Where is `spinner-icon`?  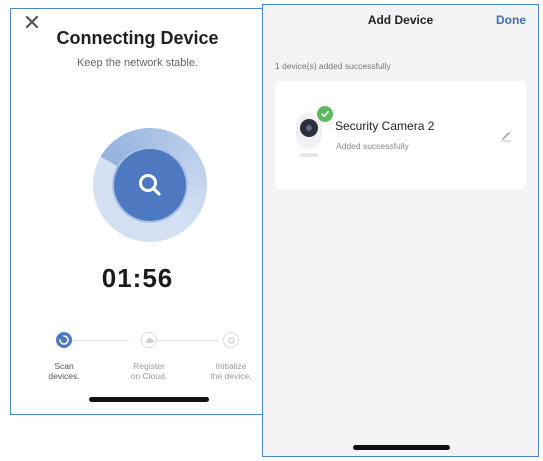 spinner-icon is located at coordinates (64, 340).